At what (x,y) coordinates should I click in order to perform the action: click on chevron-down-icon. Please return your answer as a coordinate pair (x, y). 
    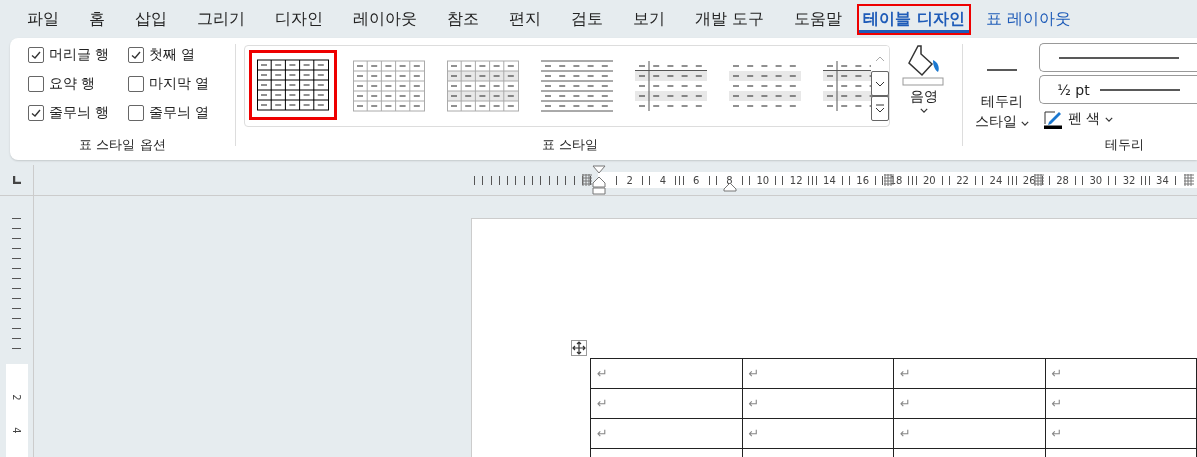
    Looking at the image, I should click on (880, 83).